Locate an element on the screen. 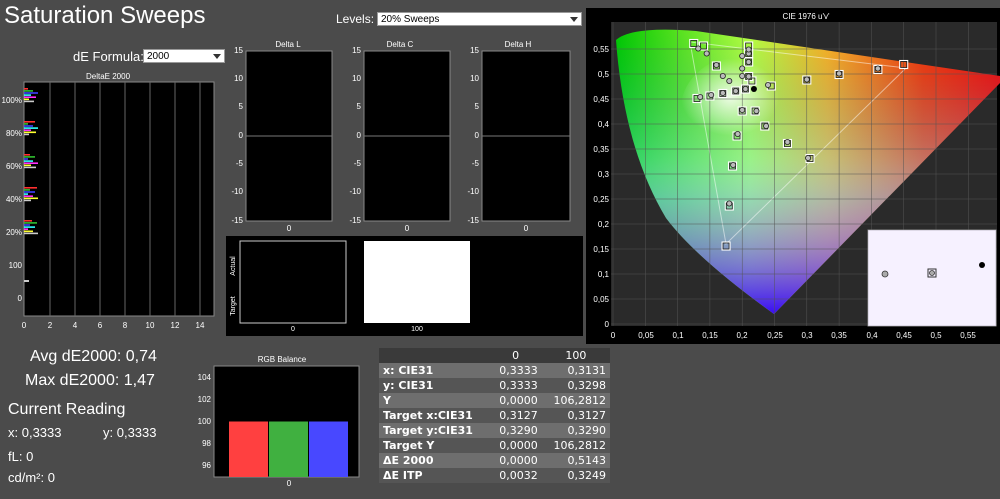 Image resolution: width=1000 pixels, height=499 pixels. delta-h-ytick: -15 is located at coordinates (473, 220).